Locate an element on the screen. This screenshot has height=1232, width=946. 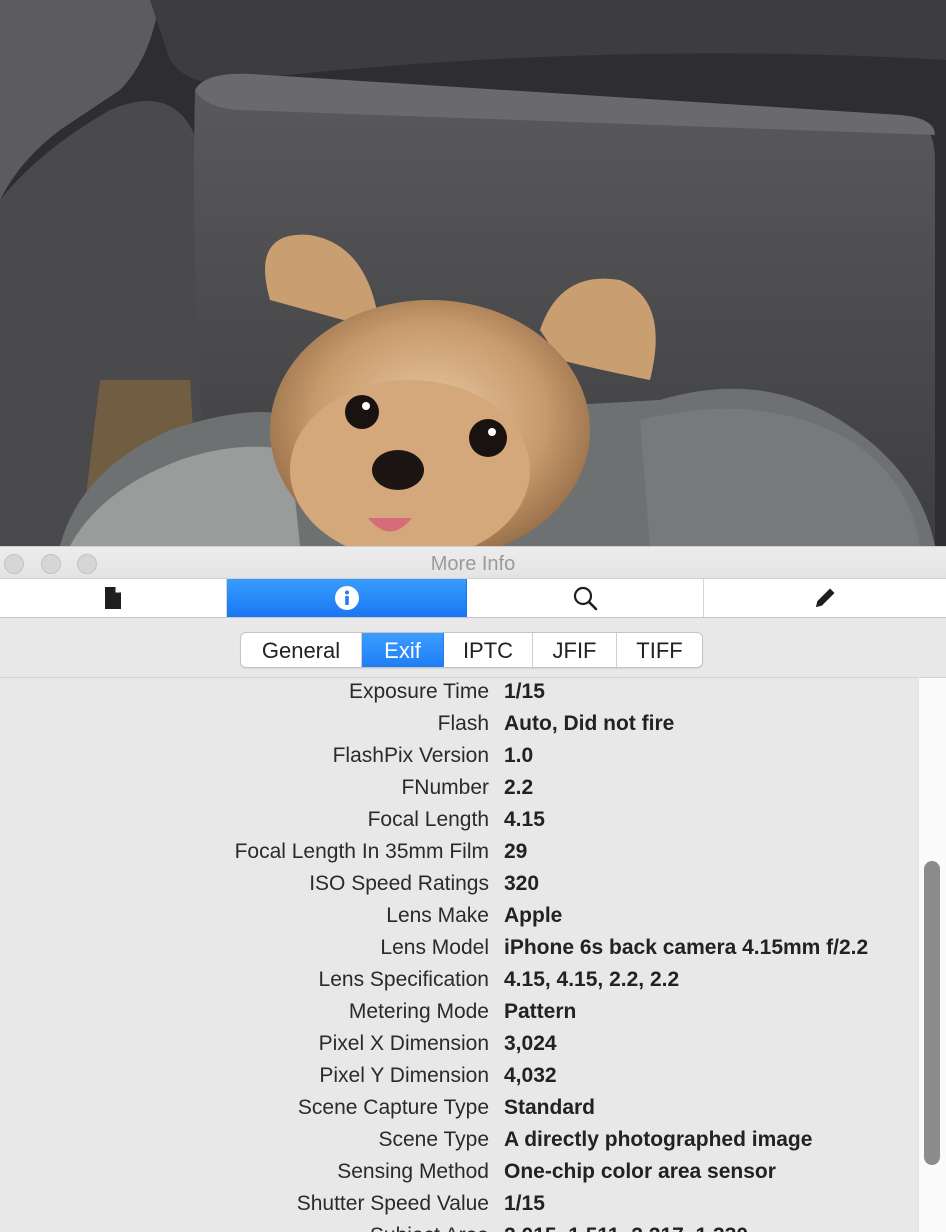
tab-general-info is located at coordinates (113, 598).